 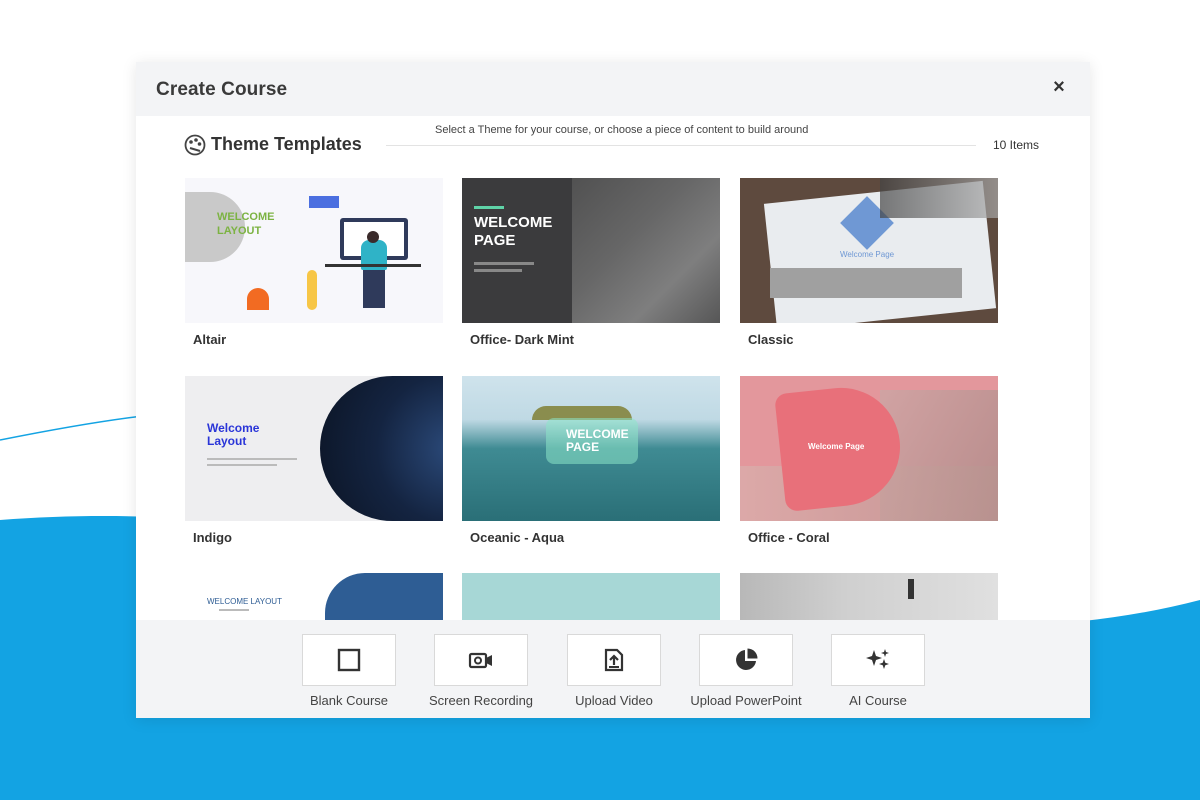 I want to click on theme-name: Indigo, so click(x=212, y=537).